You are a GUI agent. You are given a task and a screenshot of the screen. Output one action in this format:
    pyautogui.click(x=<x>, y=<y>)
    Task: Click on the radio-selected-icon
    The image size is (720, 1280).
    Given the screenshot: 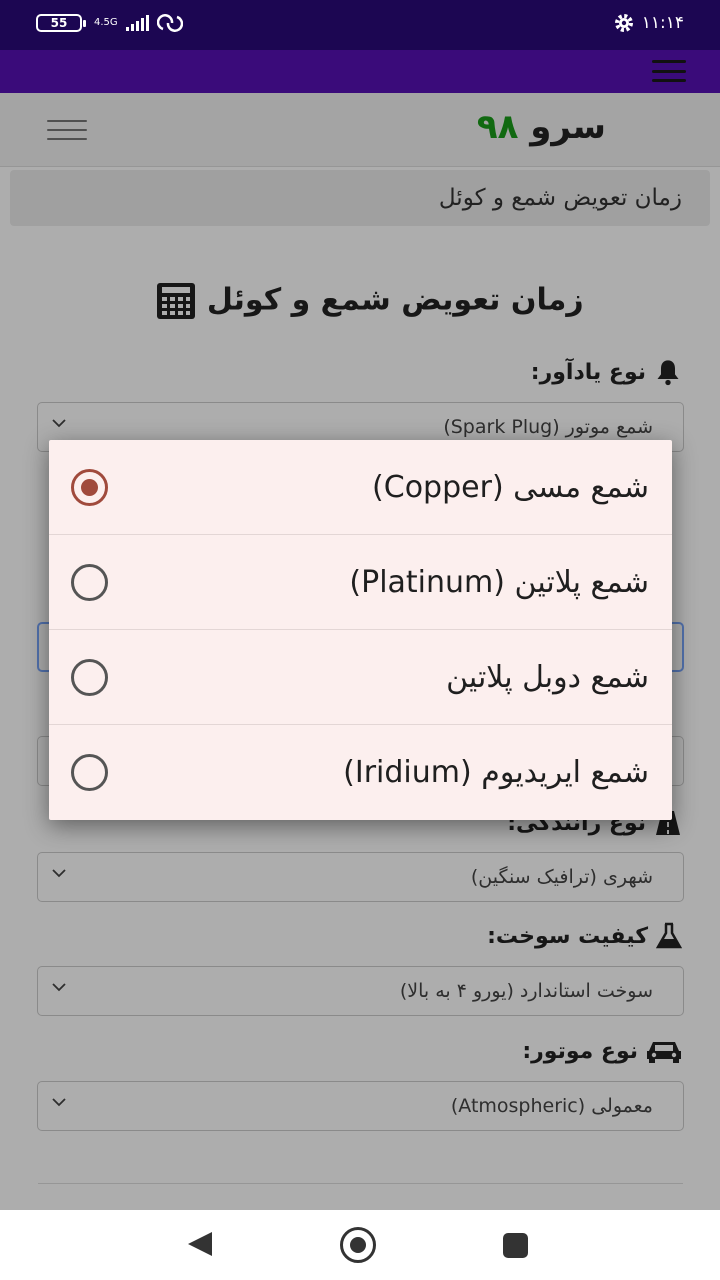 What is the action you would take?
    pyautogui.click(x=89, y=487)
    